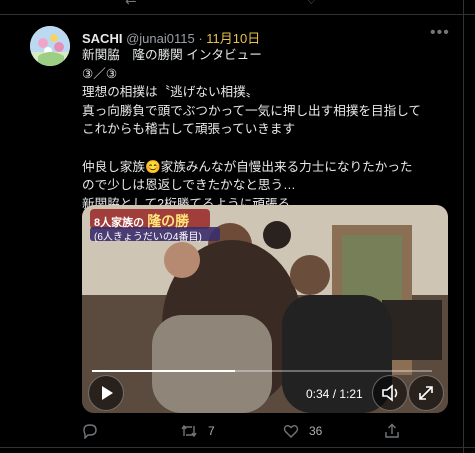  Describe the element at coordinates (311, 4) in the screenshot. I see `like-icon: ♡` at that location.